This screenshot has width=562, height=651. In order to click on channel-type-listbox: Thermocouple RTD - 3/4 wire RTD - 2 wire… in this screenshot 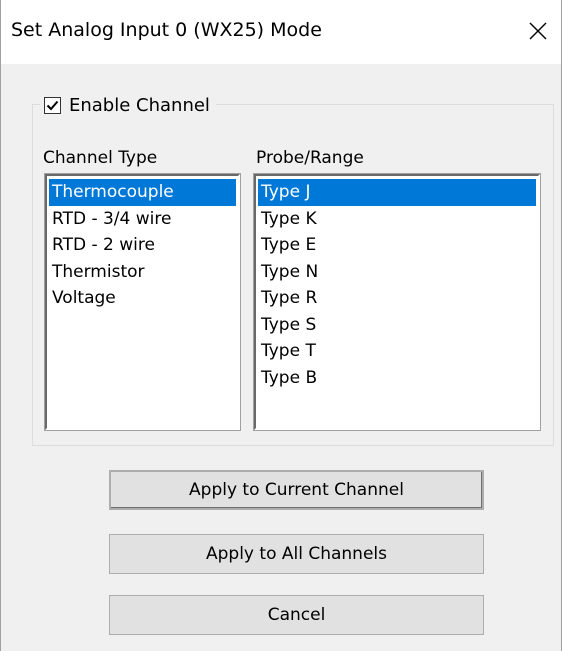, I will do `click(142, 302)`.